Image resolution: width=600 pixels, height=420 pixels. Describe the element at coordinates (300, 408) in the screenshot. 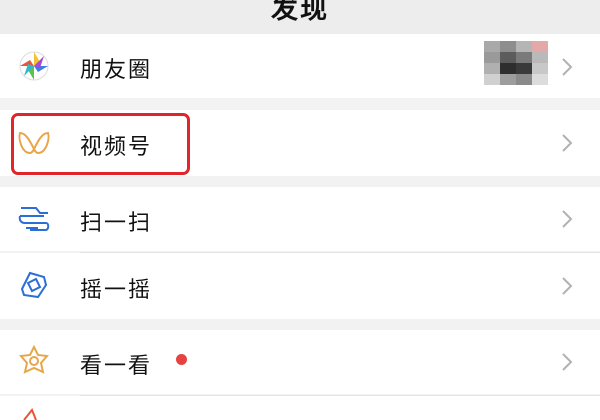

I see `menu-item-partial` at that location.